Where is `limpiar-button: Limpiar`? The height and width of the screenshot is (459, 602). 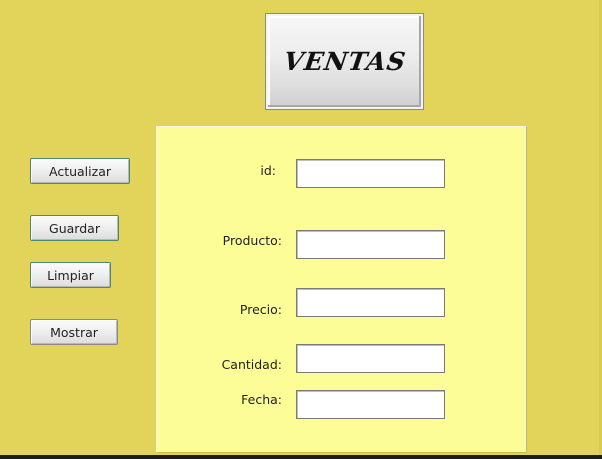 limpiar-button: Limpiar is located at coordinates (70, 275).